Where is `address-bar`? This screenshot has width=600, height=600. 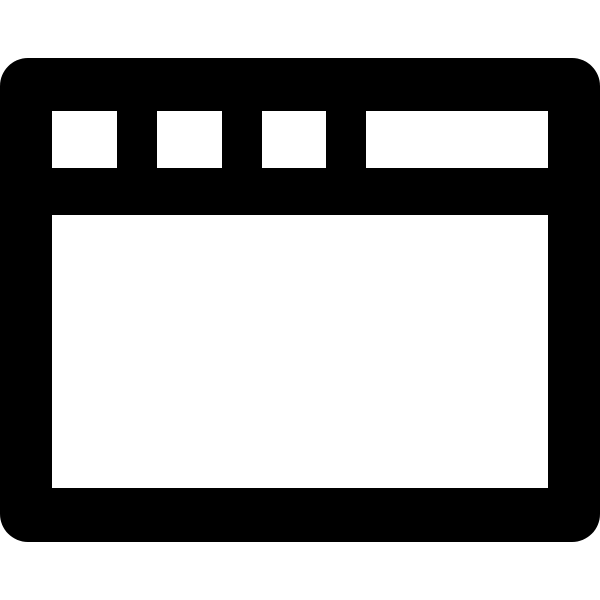 address-bar is located at coordinates (457, 139).